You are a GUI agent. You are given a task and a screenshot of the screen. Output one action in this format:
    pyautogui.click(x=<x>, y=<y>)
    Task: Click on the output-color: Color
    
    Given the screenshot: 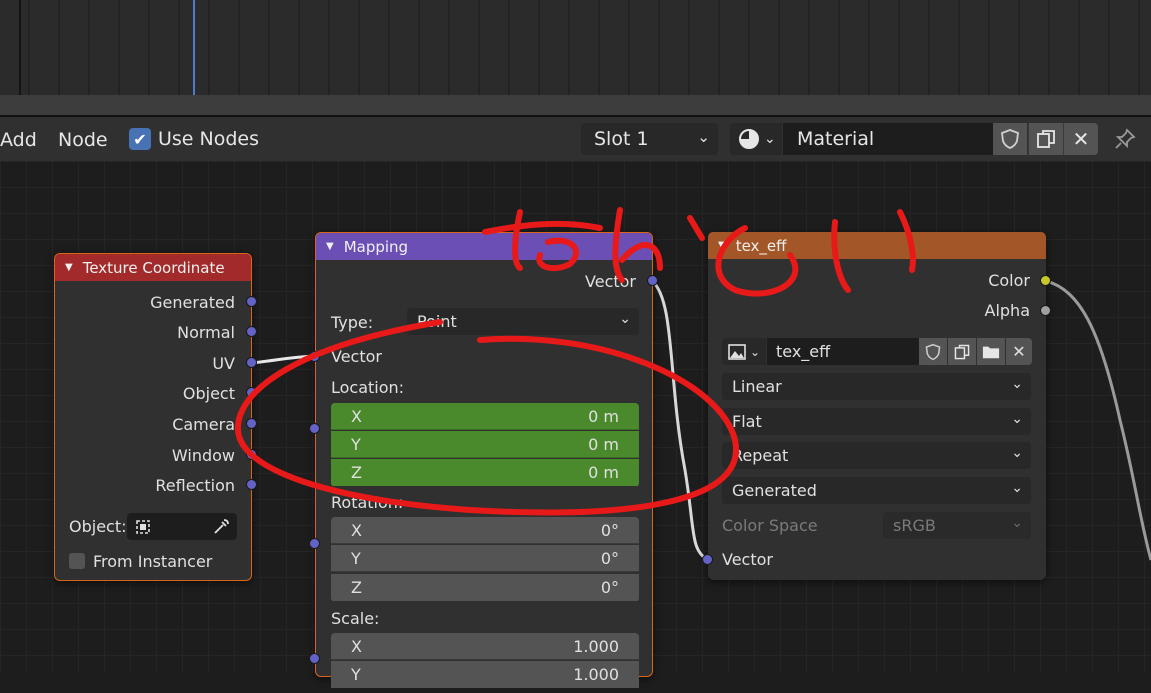 What is the action you would take?
    pyautogui.click(x=1009, y=280)
    